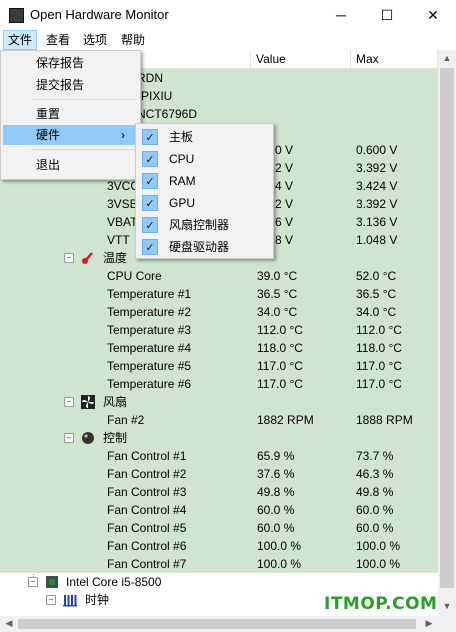  Describe the element at coordinates (219, 294) in the screenshot. I see `table-row: Temperature #1 36.5 °C 36.5 °C` at that location.